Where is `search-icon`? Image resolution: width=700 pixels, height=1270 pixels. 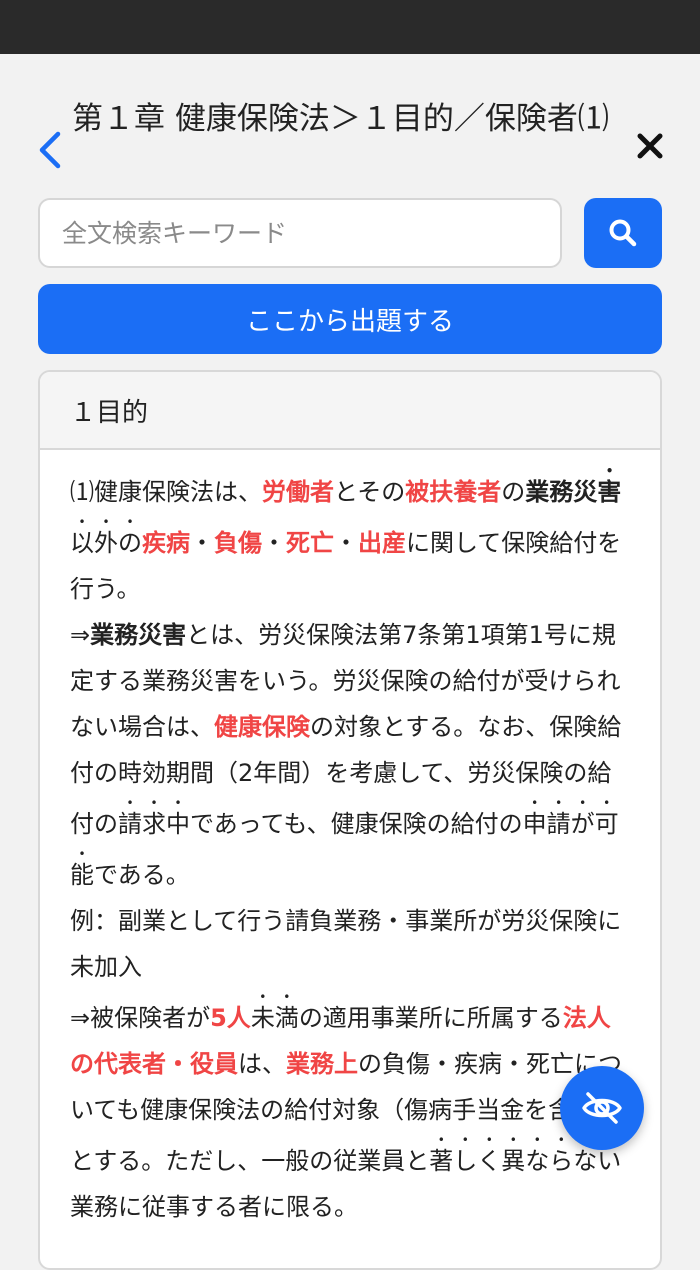 search-icon is located at coordinates (623, 233).